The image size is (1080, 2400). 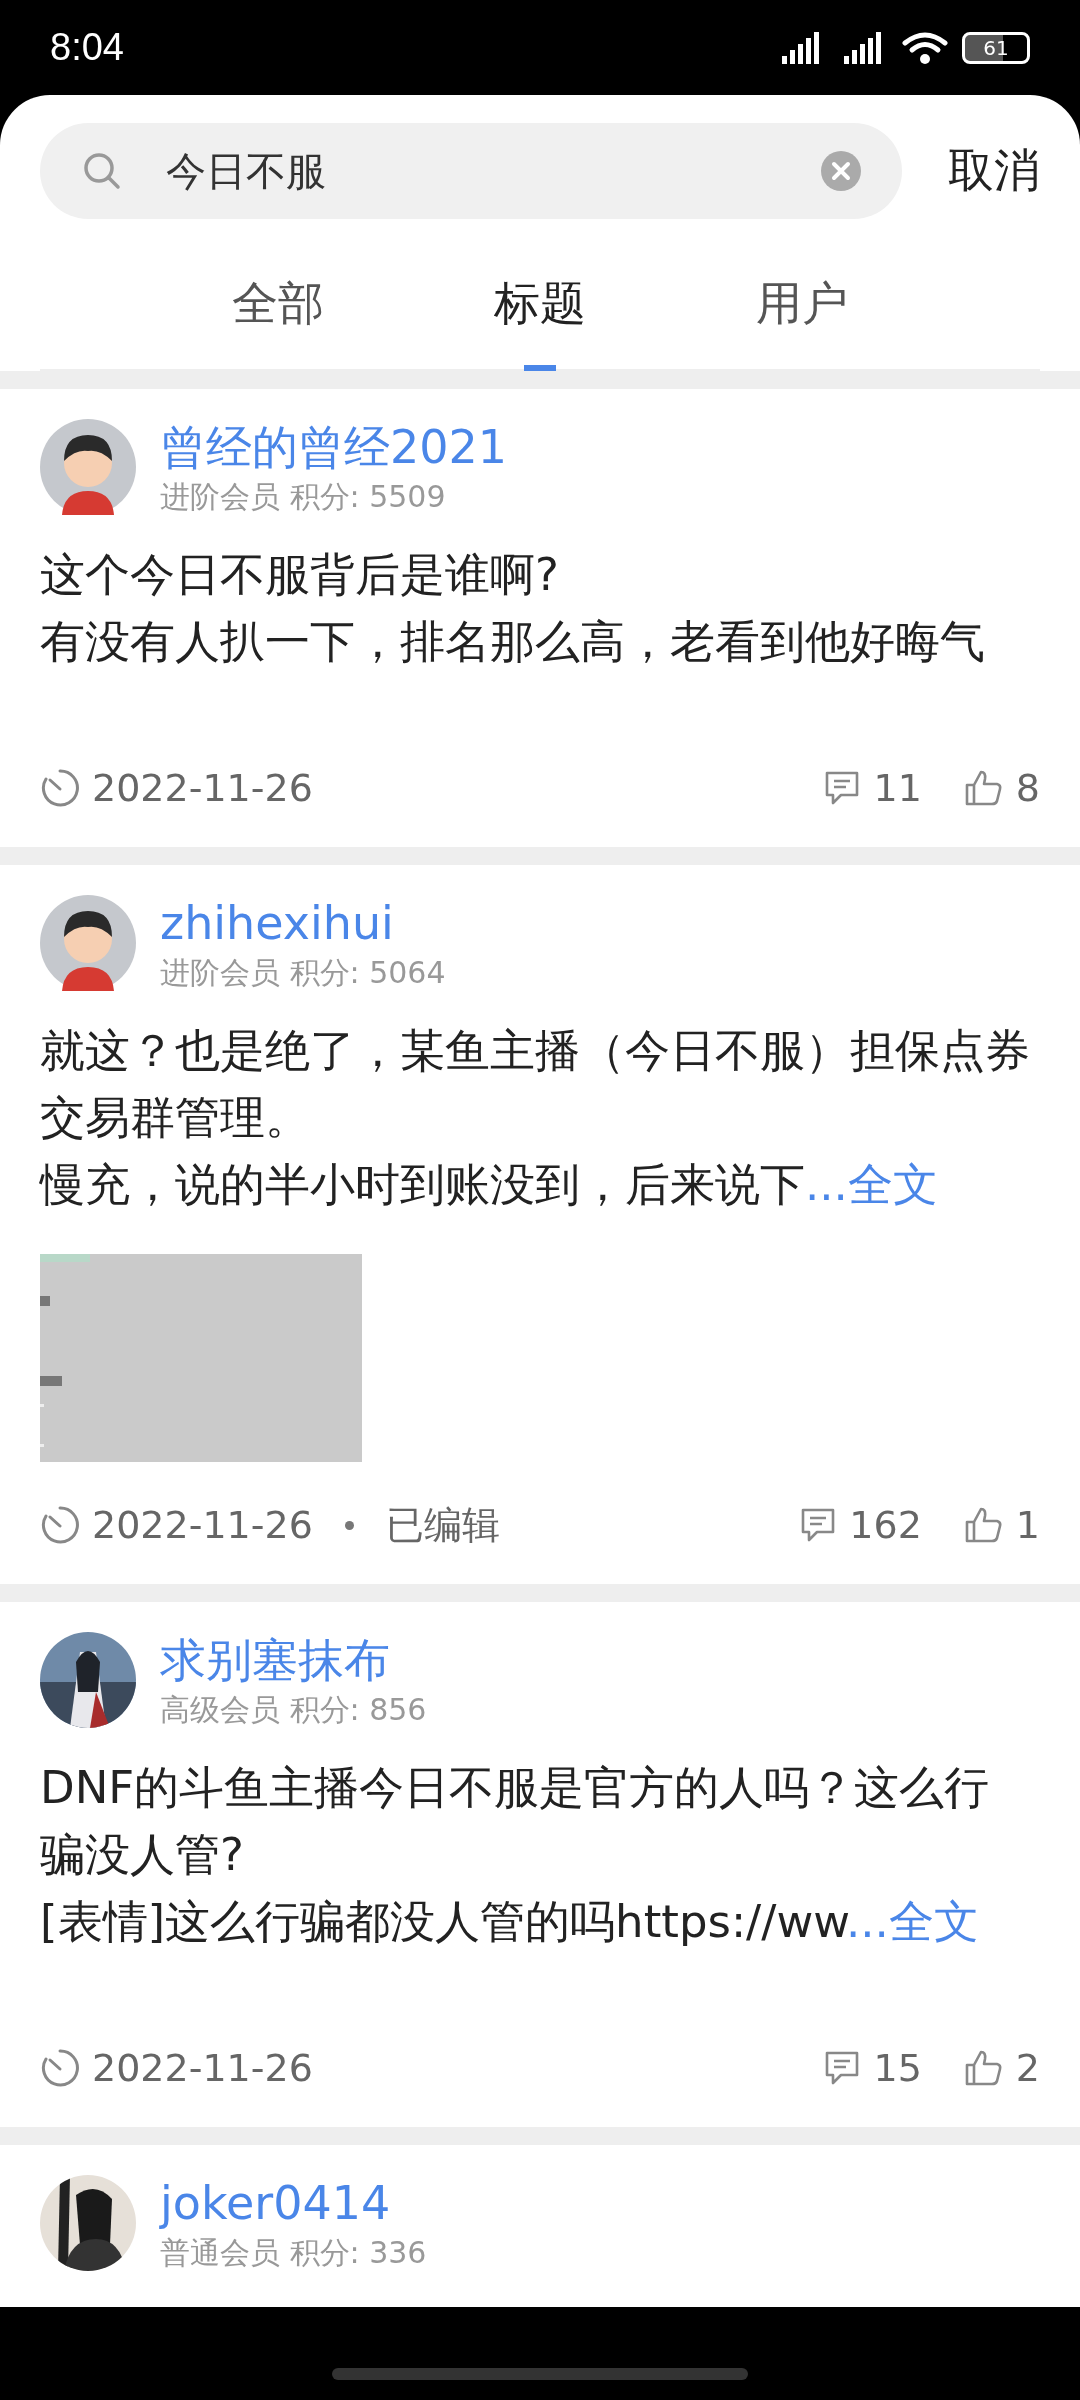 I want to click on comment-count: 11, so click(x=897, y=788).